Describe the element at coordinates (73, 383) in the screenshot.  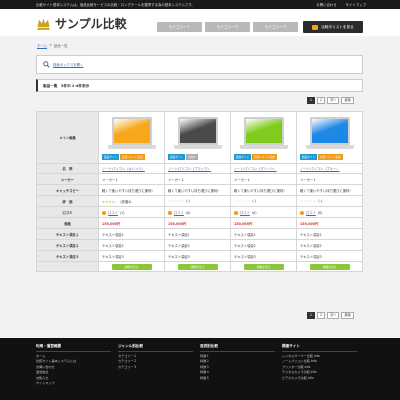
I see `footer-link: サイトマップ` at that location.